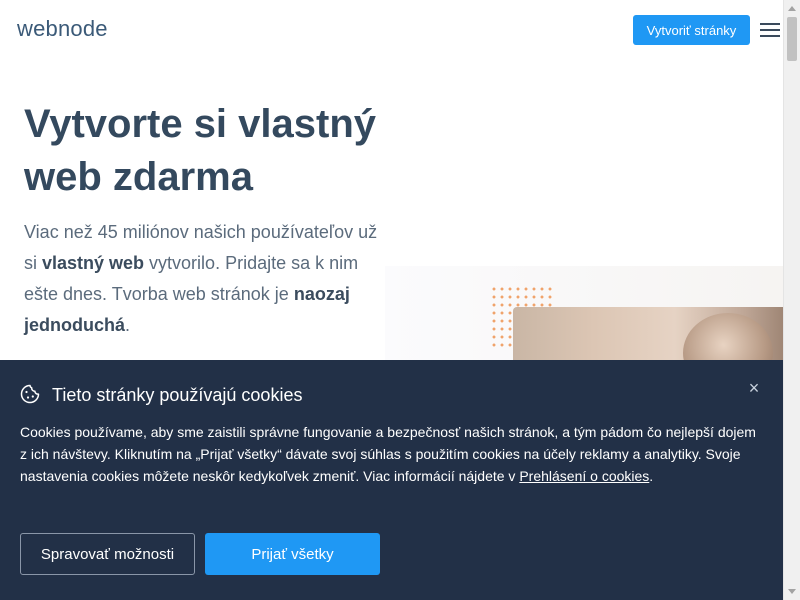 Image resolution: width=800 pixels, height=600 pixels. Describe the element at coordinates (62, 29) in the screenshot. I see `webnode-logo: webnode` at that location.